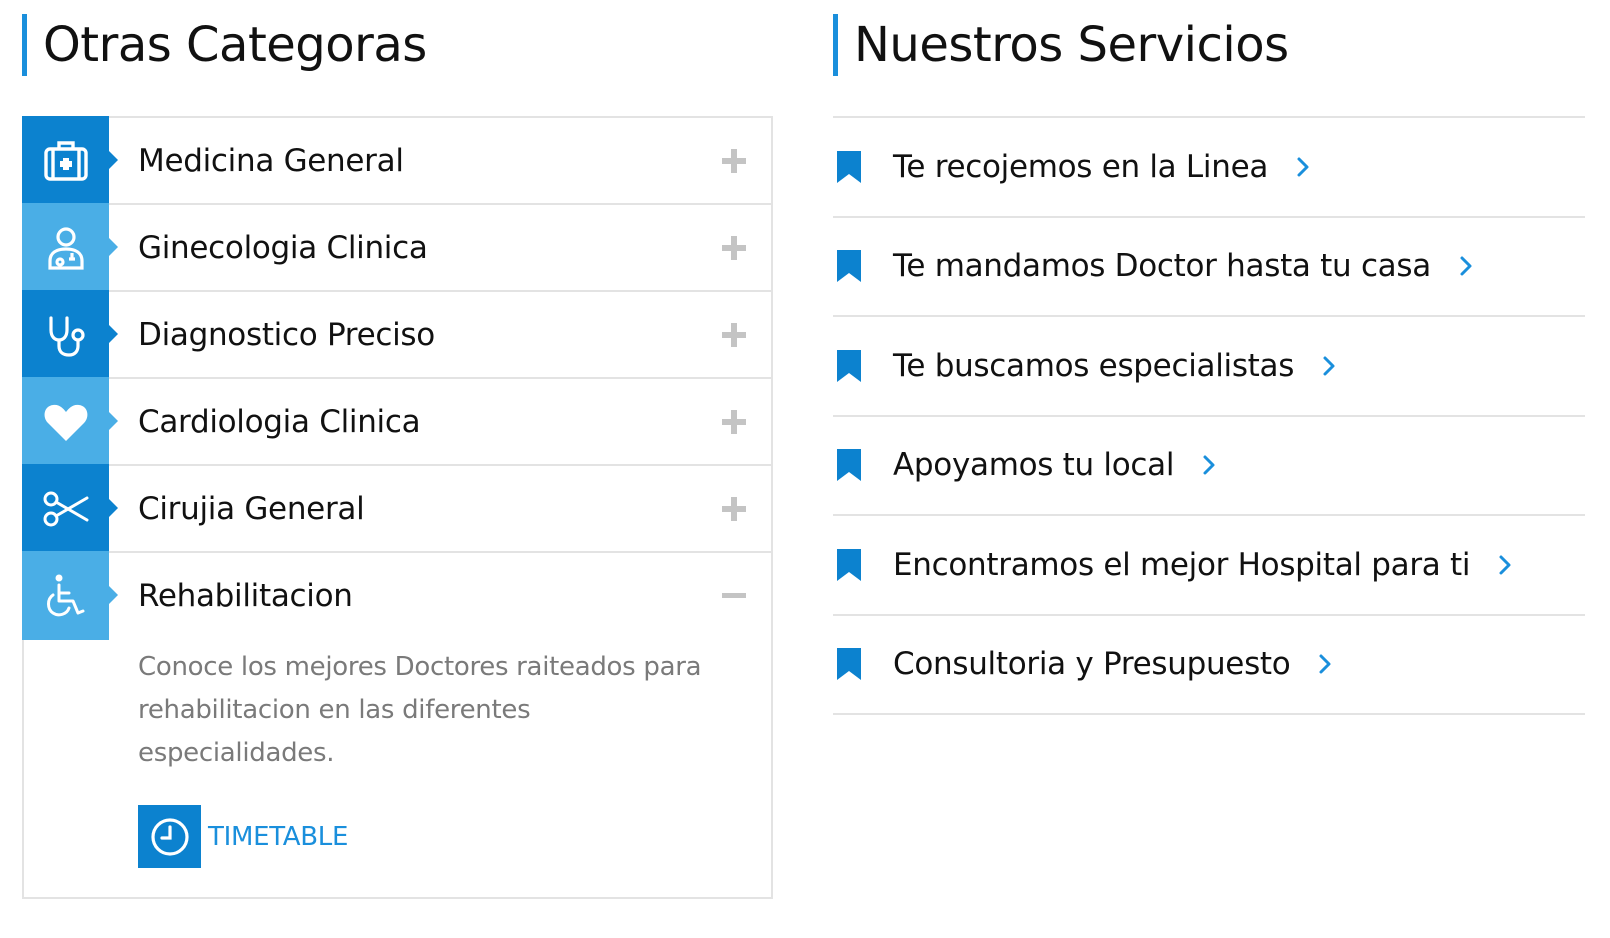  I want to click on category-label: Cardiologia Clinica, so click(279, 422).